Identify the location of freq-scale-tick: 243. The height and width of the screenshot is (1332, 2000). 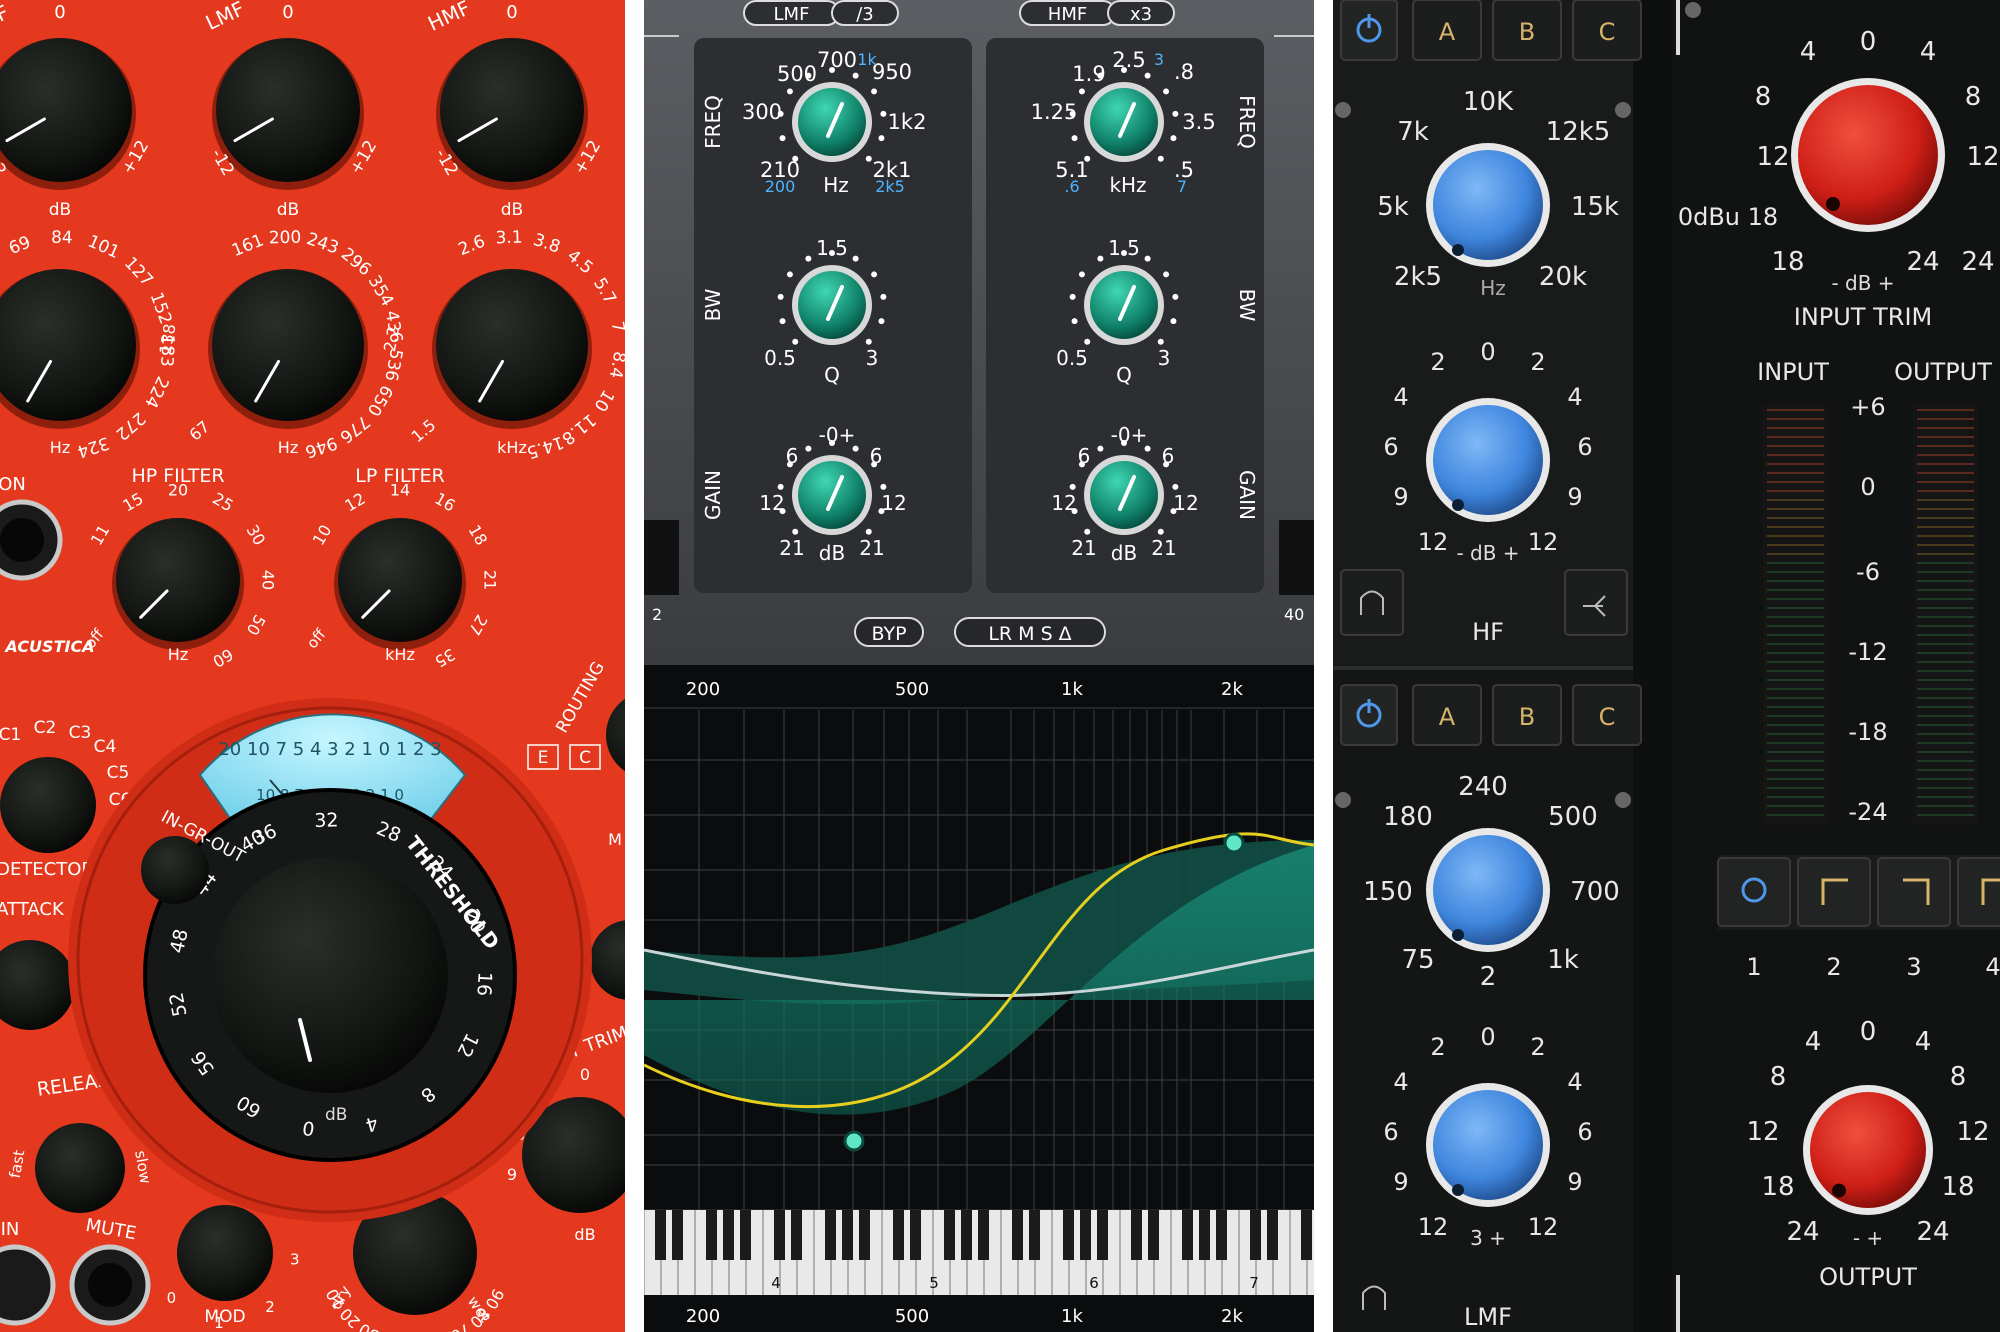
(322, 243).